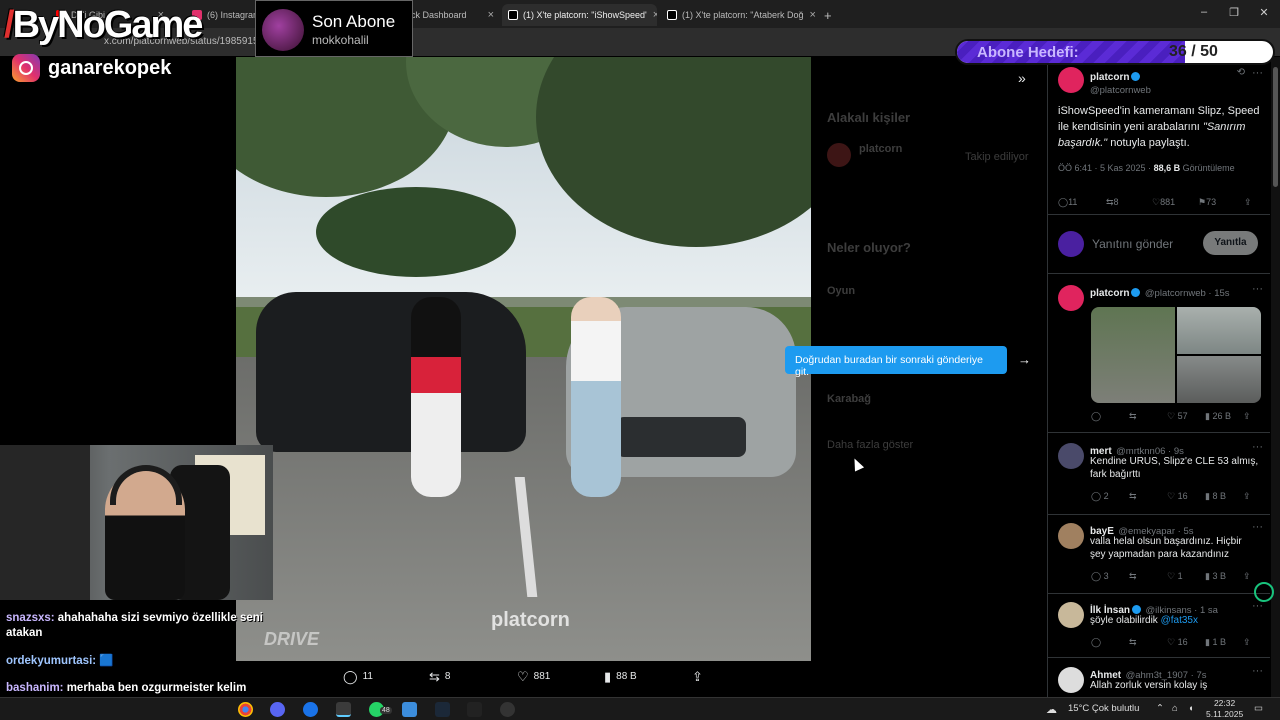 The width and height of the screenshot is (1280, 720). I want to click on mention-link: @fat35x, so click(1179, 620).